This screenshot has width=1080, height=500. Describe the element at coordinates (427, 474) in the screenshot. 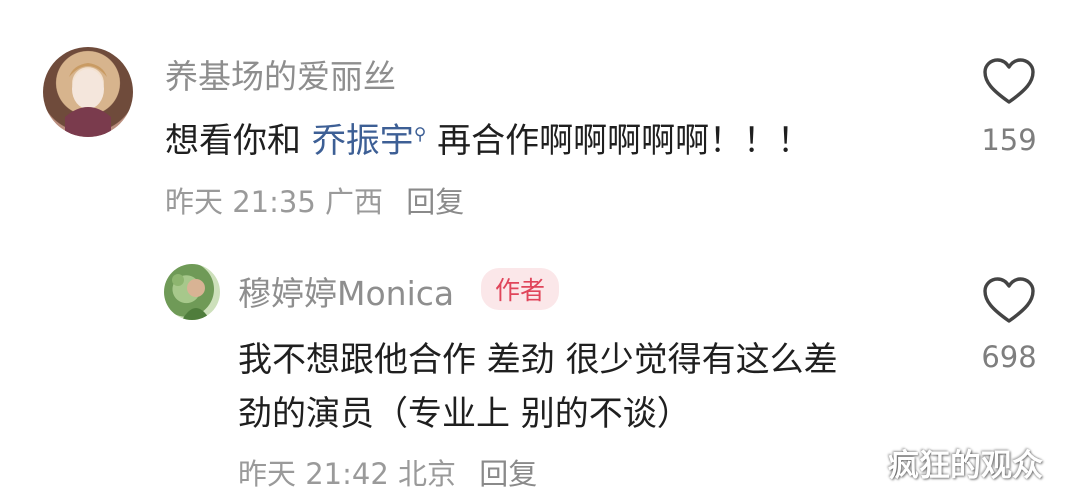

I see `comment-location: 北京` at that location.